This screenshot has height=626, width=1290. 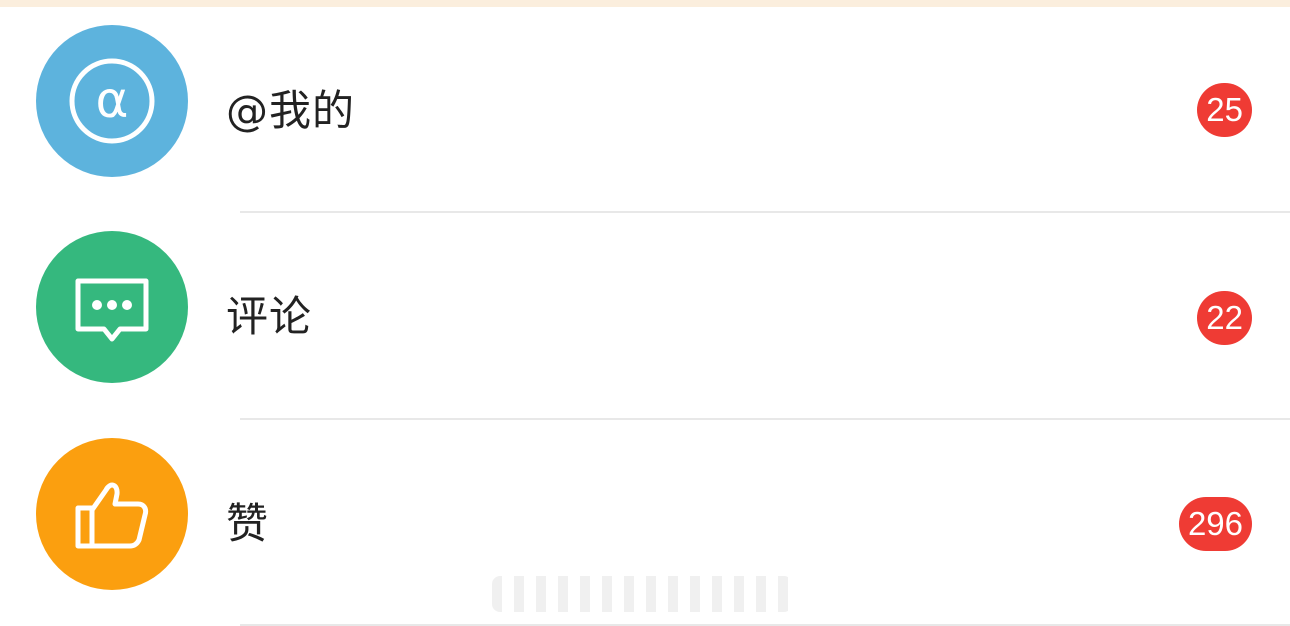 I want to click on likes-avatar, so click(x=112, y=514).